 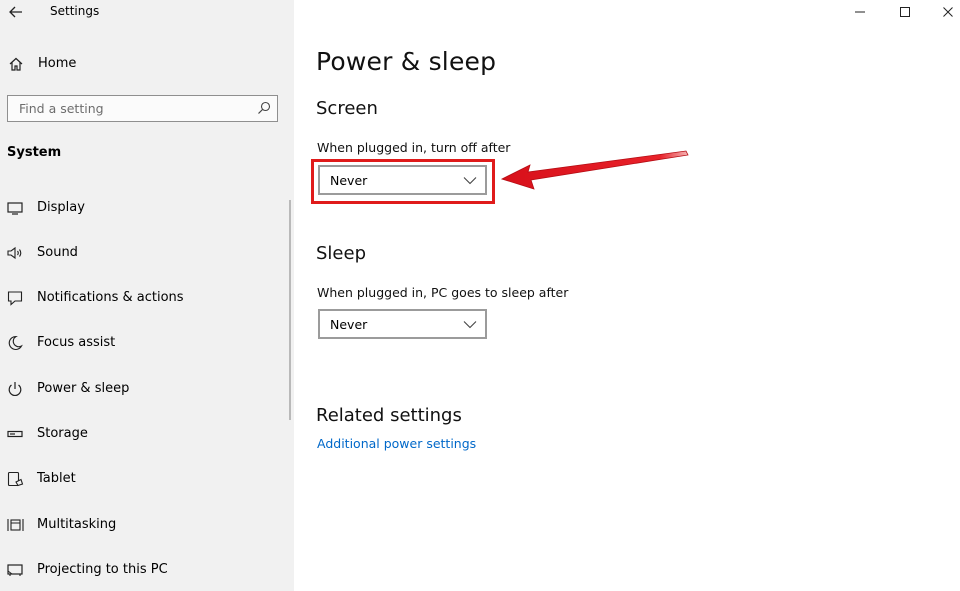 I want to click on sound-icon, so click(x=15, y=253).